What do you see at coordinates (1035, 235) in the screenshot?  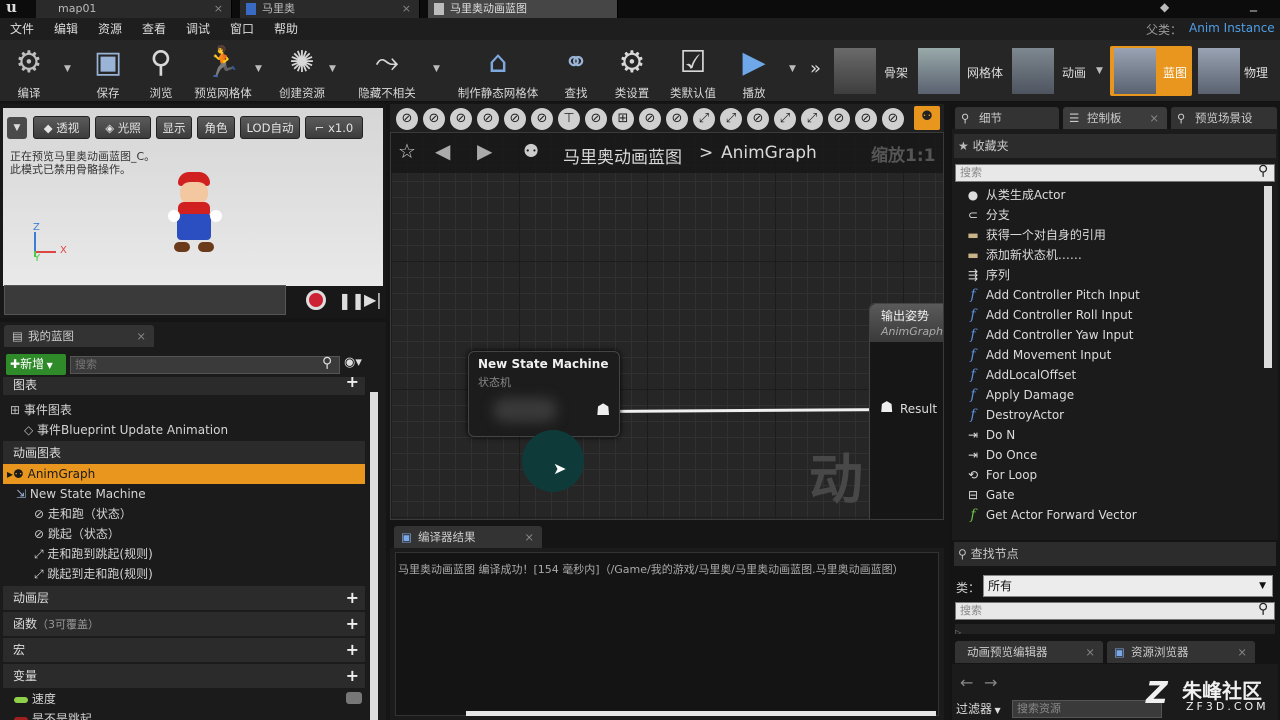 I see `palette-item: ▬ 获得一个对自身的引用` at bounding box center [1035, 235].